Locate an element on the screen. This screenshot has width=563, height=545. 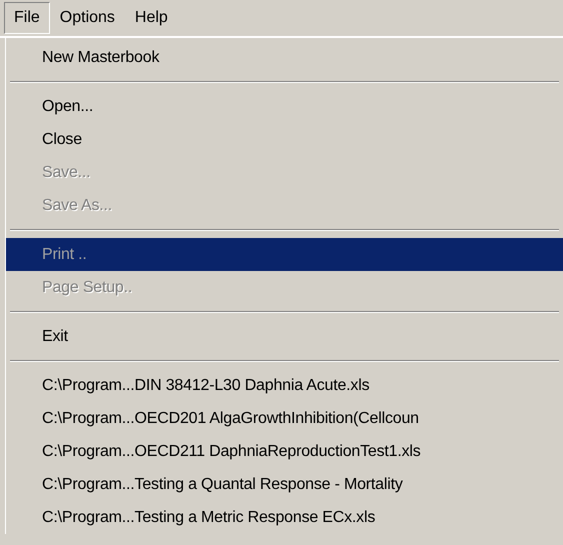
menu-bar-item: Help is located at coordinates (151, 18).